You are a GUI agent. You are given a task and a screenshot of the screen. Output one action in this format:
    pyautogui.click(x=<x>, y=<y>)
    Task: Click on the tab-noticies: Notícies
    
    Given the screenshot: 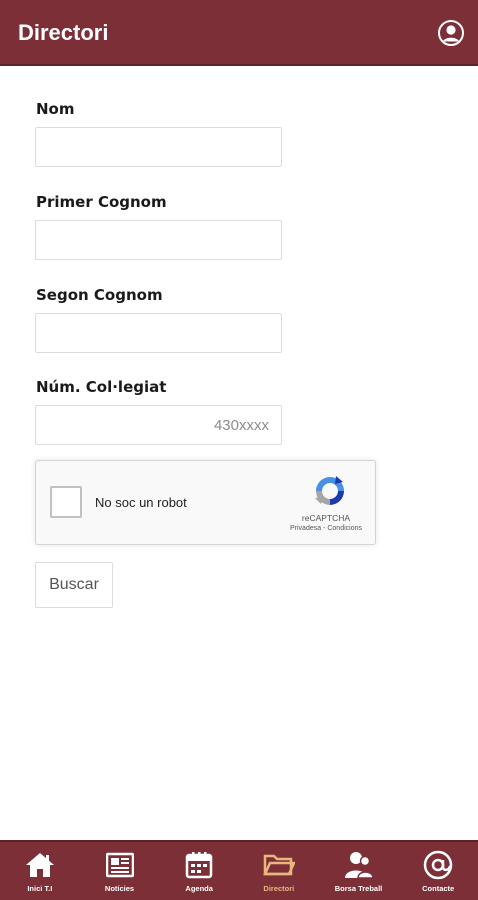 What is the action you would take?
    pyautogui.click(x=120, y=871)
    